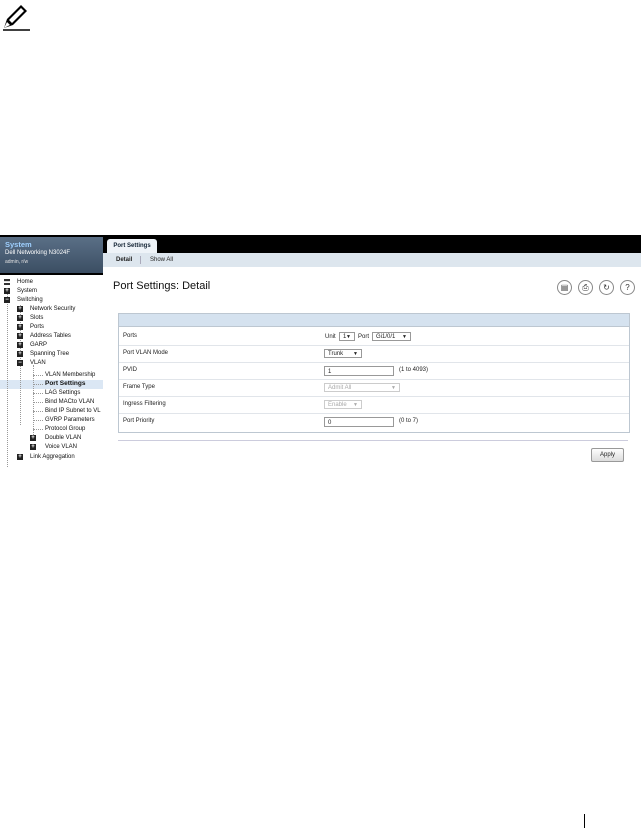 This screenshot has height=831, width=641. I want to click on brand-user: admin, r/w, so click(17, 262).